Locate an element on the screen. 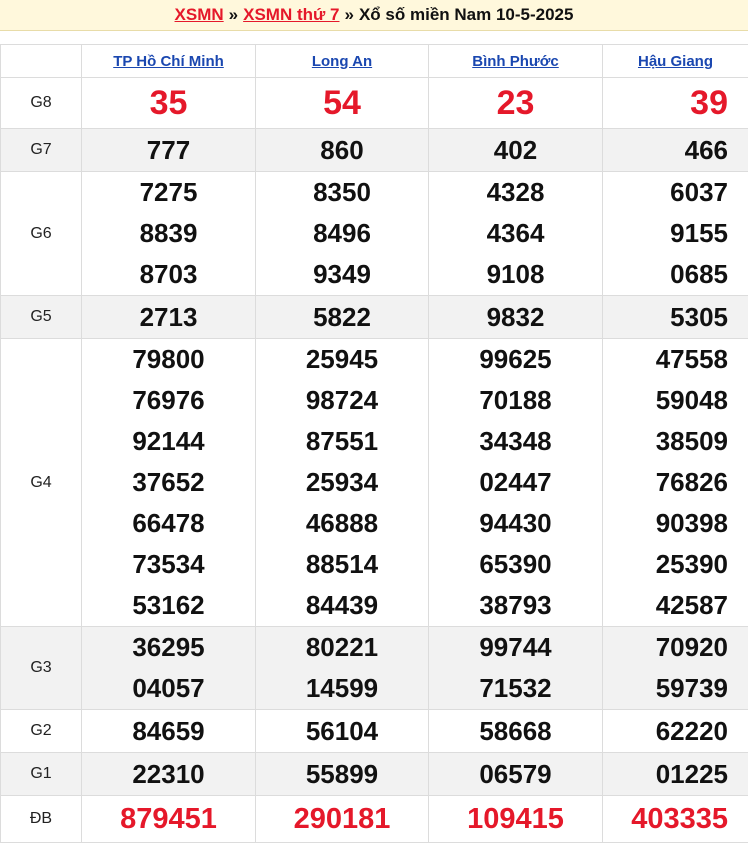 This screenshot has height=843, width=748. prize-number: 54 is located at coordinates (342, 103).